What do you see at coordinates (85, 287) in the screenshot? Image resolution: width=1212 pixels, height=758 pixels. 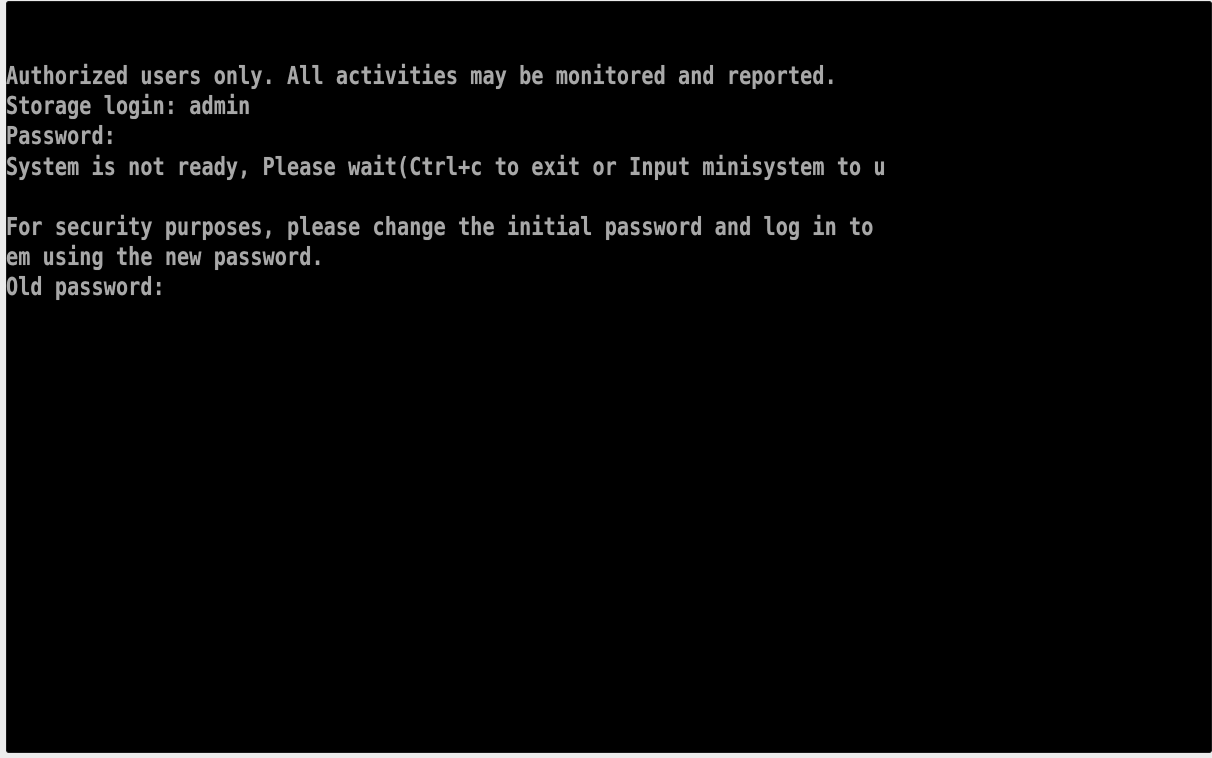 I see `old-password-prompt: Old password:` at bounding box center [85, 287].